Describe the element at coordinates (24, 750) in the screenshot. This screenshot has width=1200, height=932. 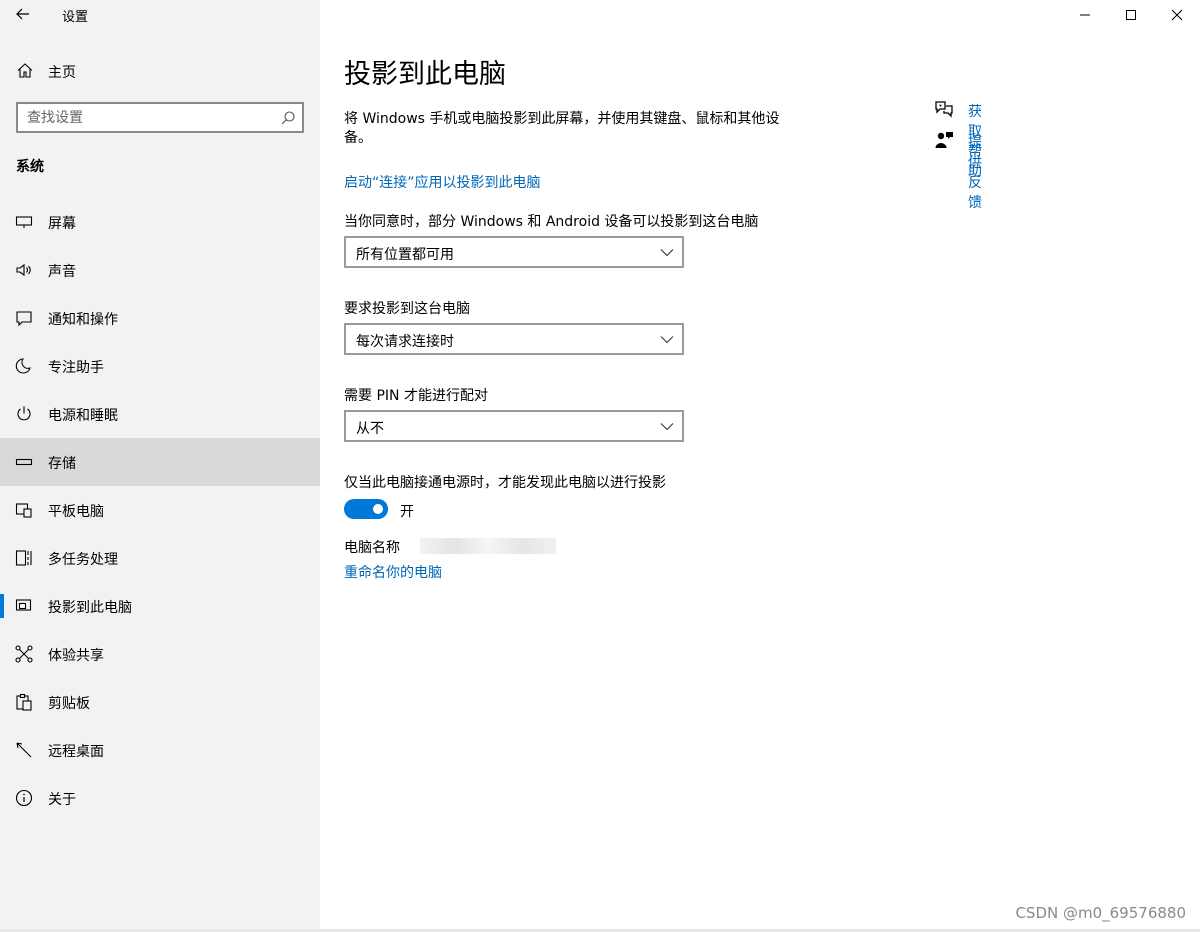
I see `remote-icon` at that location.